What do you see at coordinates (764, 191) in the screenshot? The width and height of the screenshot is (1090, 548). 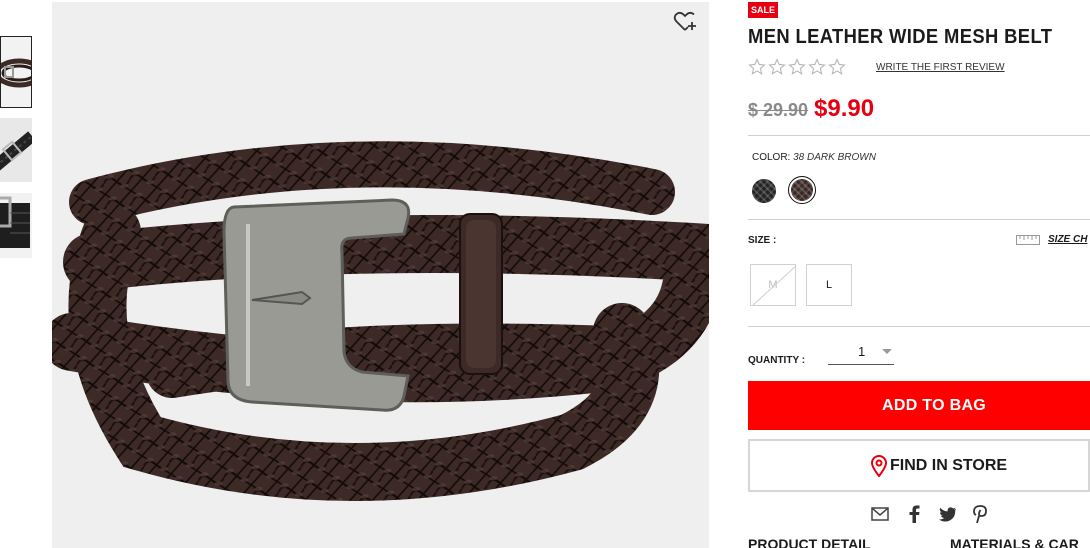 I see `color-swatch-black` at bounding box center [764, 191].